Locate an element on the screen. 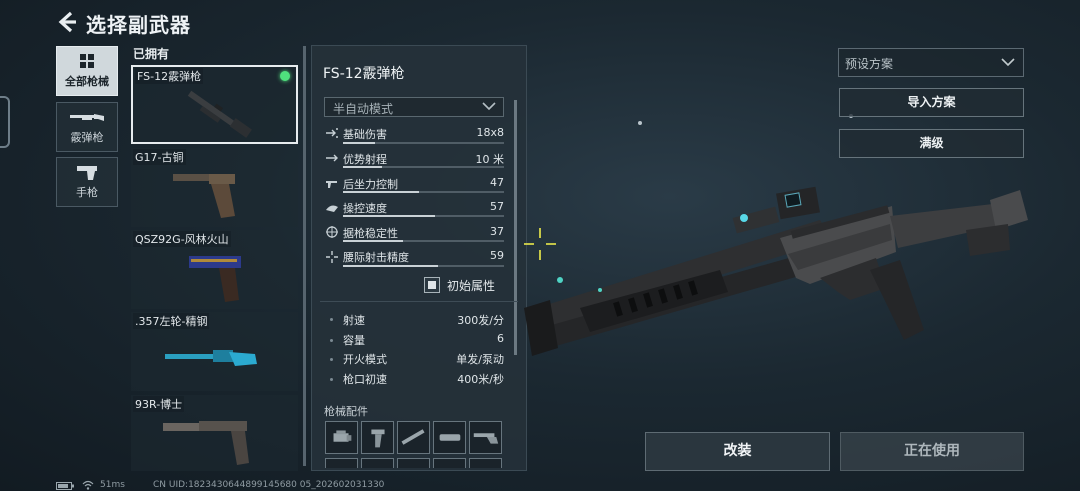 This screenshot has width=1080, height=491. ping-readout: 51ms is located at coordinates (112, 485).